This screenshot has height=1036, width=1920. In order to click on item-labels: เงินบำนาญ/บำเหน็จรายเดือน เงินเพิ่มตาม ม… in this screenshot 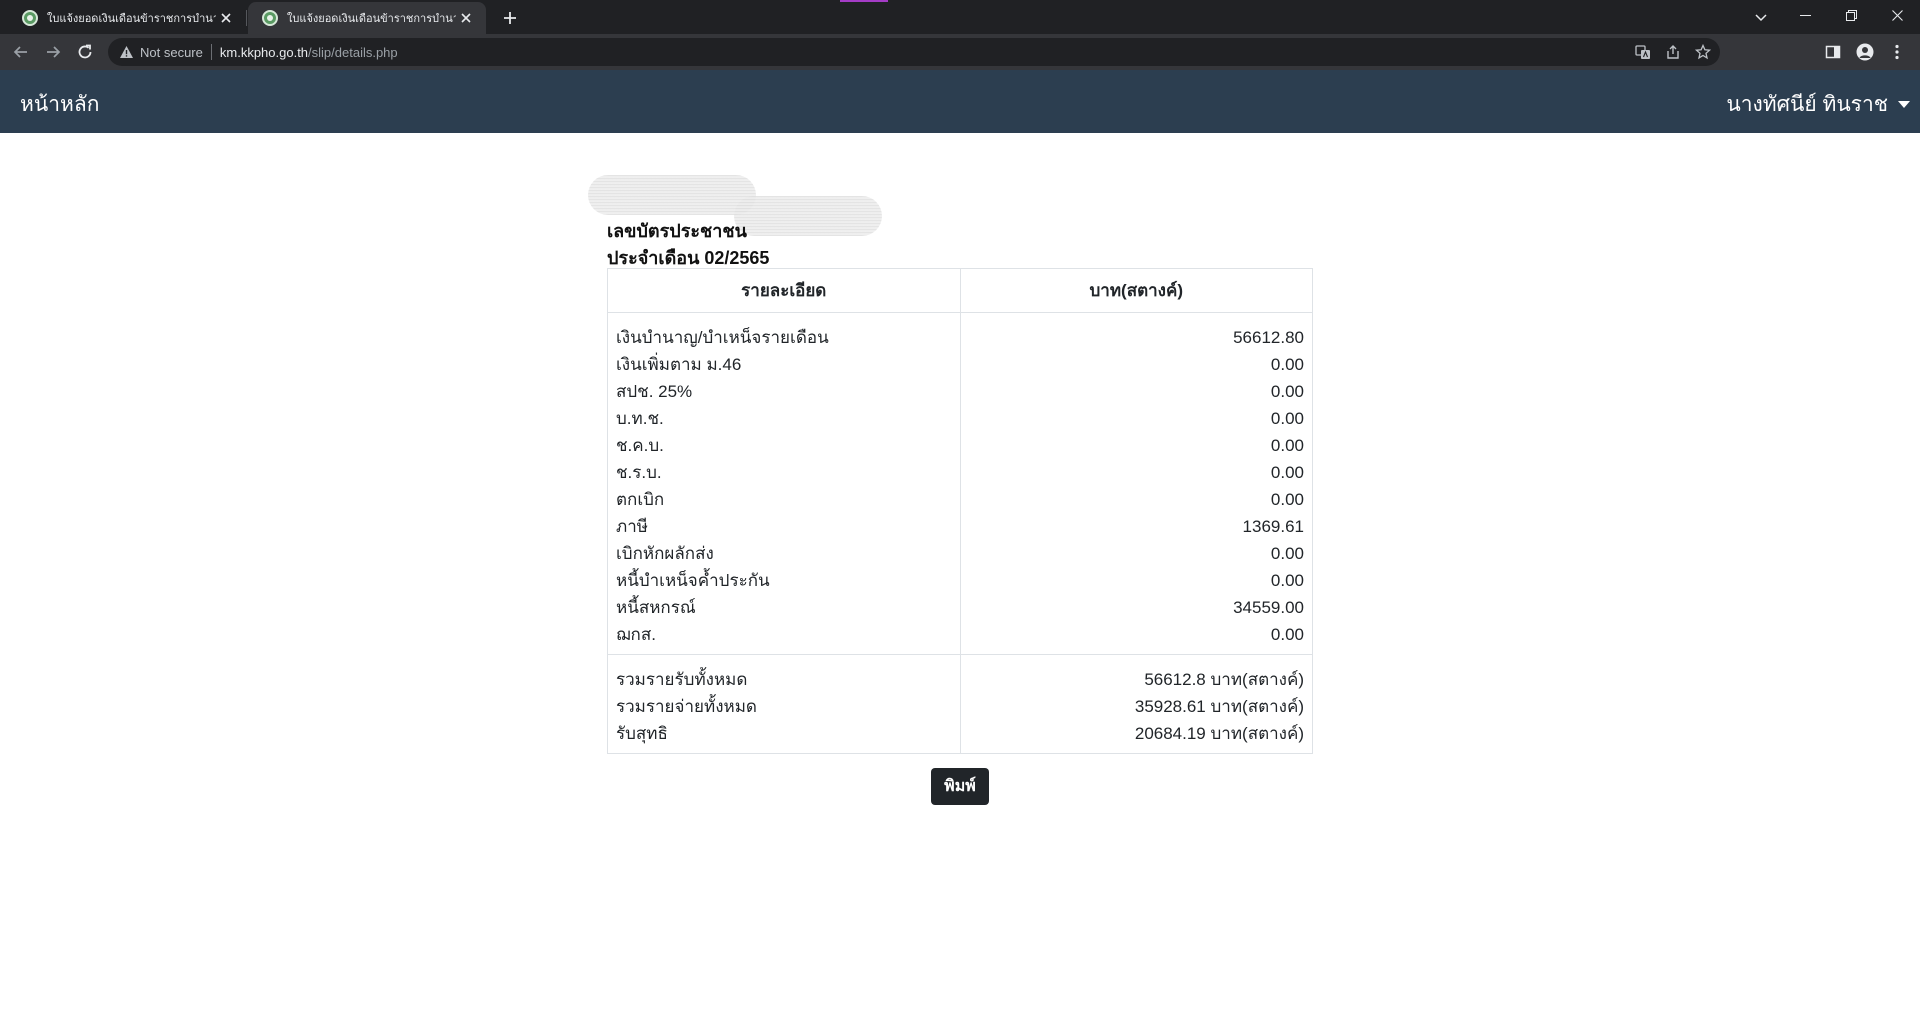, I will do `click(784, 483)`.